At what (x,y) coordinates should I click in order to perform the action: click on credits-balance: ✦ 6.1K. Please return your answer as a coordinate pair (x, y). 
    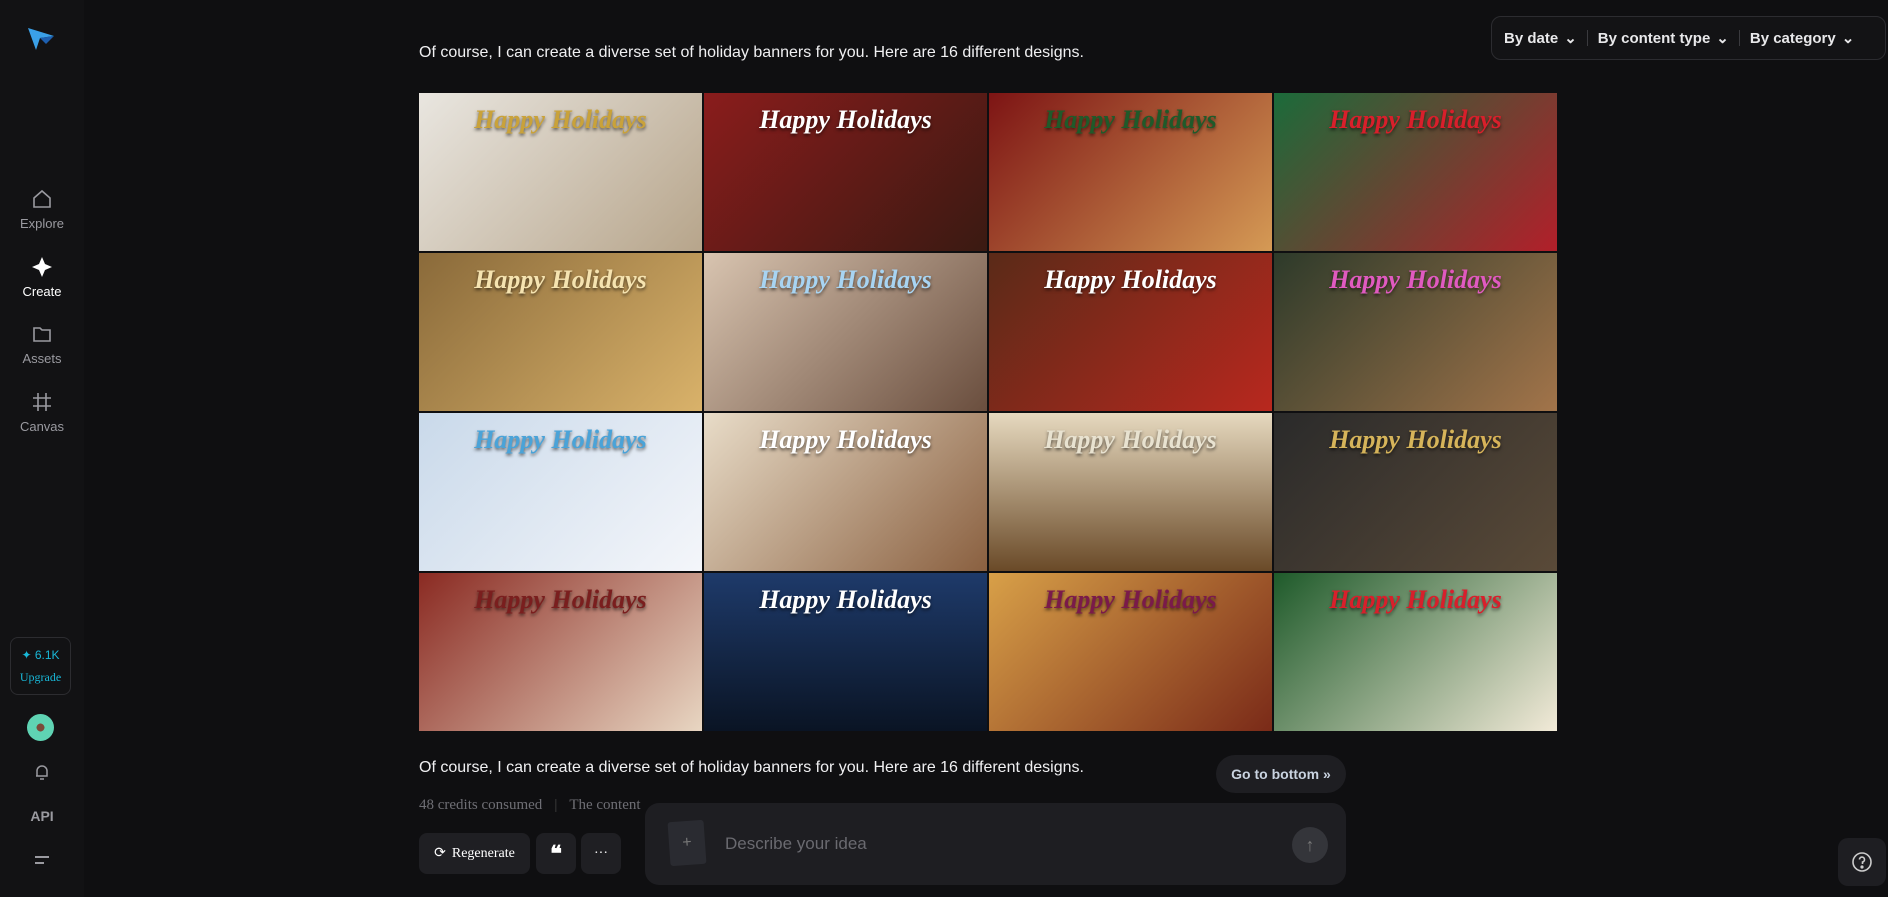
    Looking at the image, I should click on (40, 655).